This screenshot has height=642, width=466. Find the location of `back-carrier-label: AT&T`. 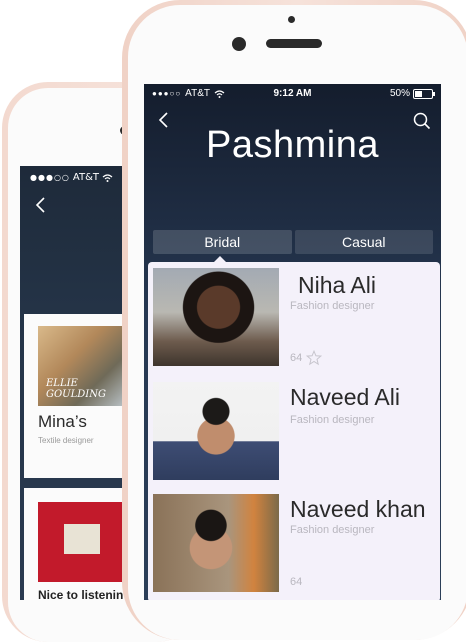

back-carrier-label: AT&T is located at coordinates (85, 177).